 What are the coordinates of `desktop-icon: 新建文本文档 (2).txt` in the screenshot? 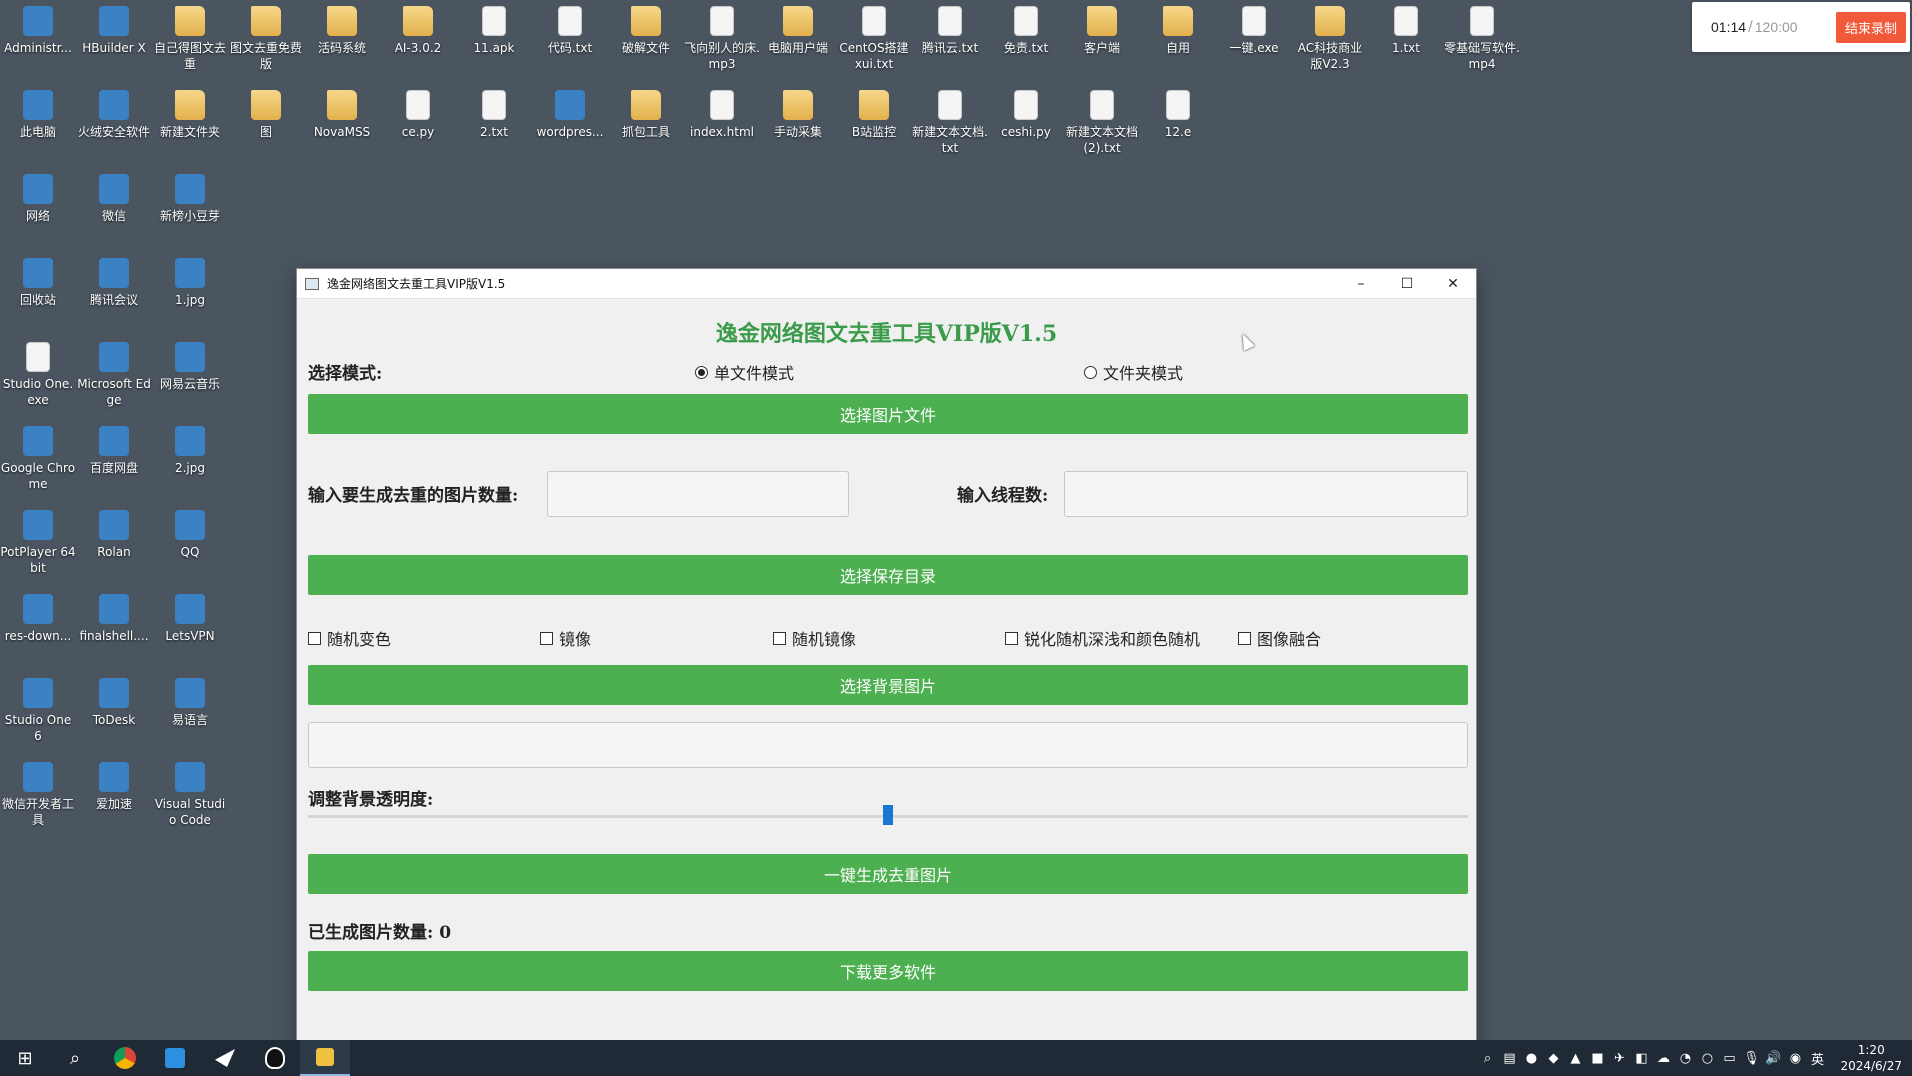 It's located at (1102, 121).